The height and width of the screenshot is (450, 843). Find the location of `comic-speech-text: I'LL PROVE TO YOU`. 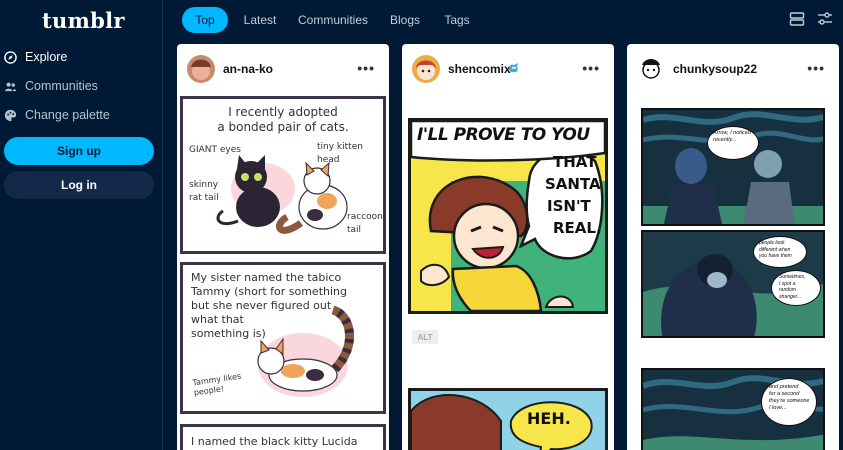

comic-speech-text: I'LL PROVE TO YOU is located at coordinates (503, 135).